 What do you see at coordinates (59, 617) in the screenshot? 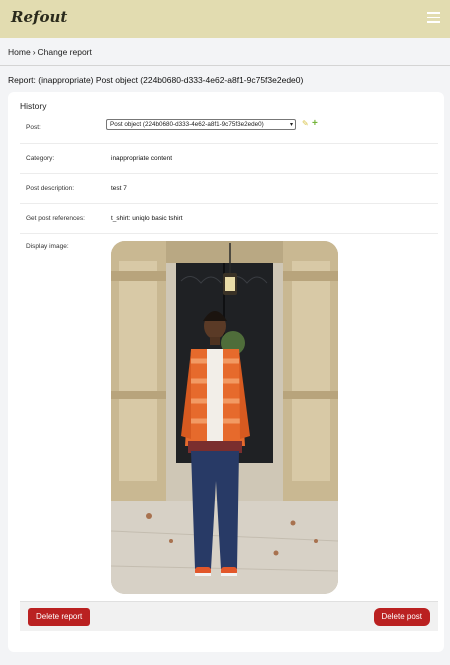
I see `delete-report-button: Delete report` at bounding box center [59, 617].